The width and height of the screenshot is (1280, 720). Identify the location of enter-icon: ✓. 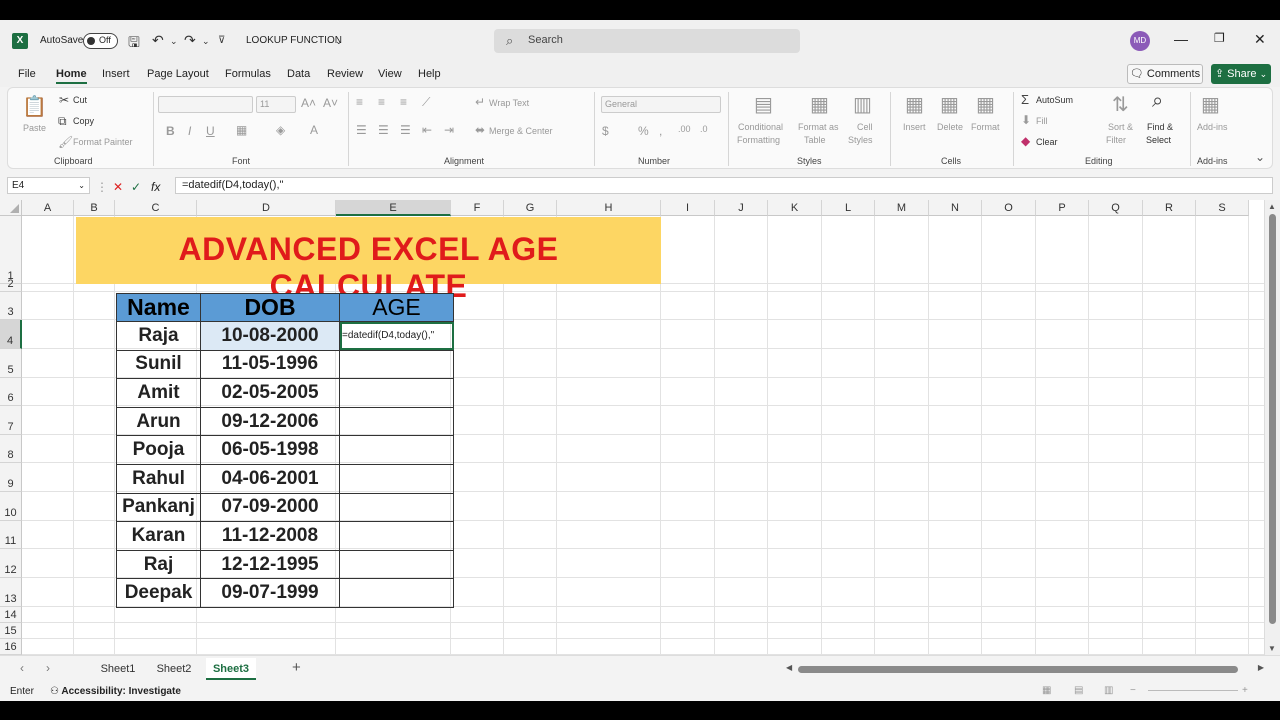
(136, 187).